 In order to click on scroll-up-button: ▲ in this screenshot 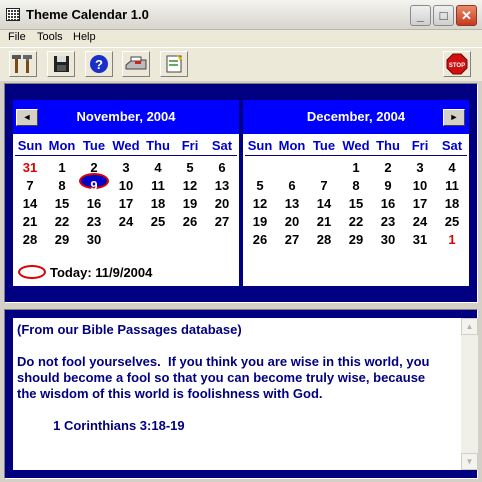, I will do `click(469, 326)`.